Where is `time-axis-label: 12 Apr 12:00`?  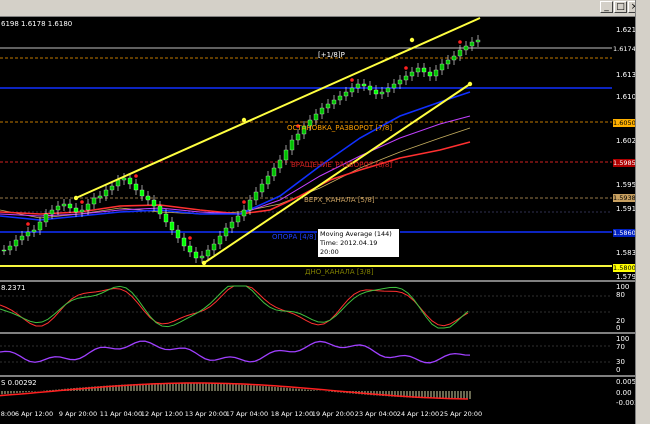
time-axis-label: 12 Apr 12:00 is located at coordinates (162, 414).